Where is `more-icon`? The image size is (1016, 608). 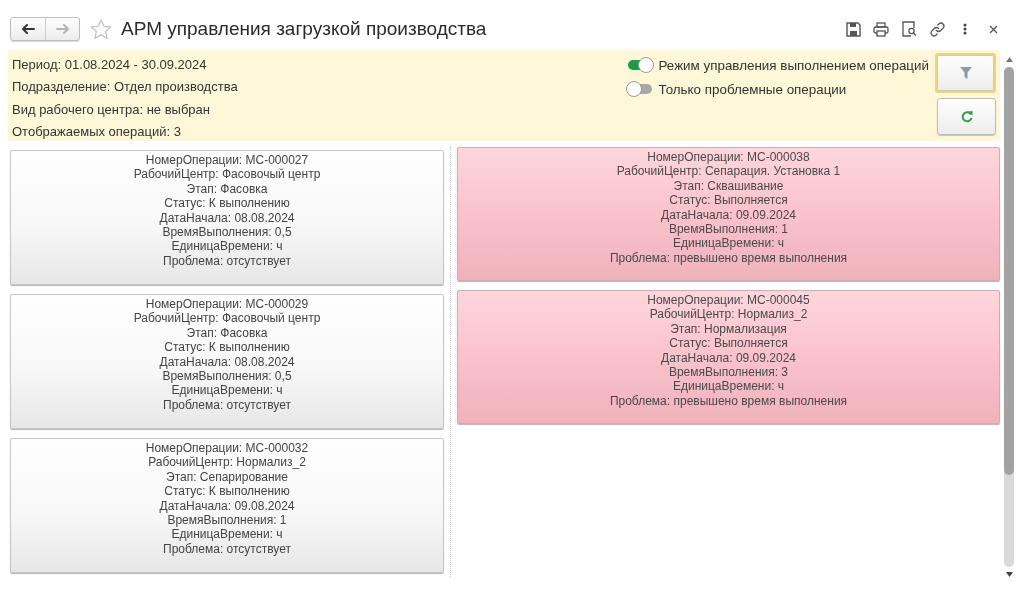 more-icon is located at coordinates (965, 29).